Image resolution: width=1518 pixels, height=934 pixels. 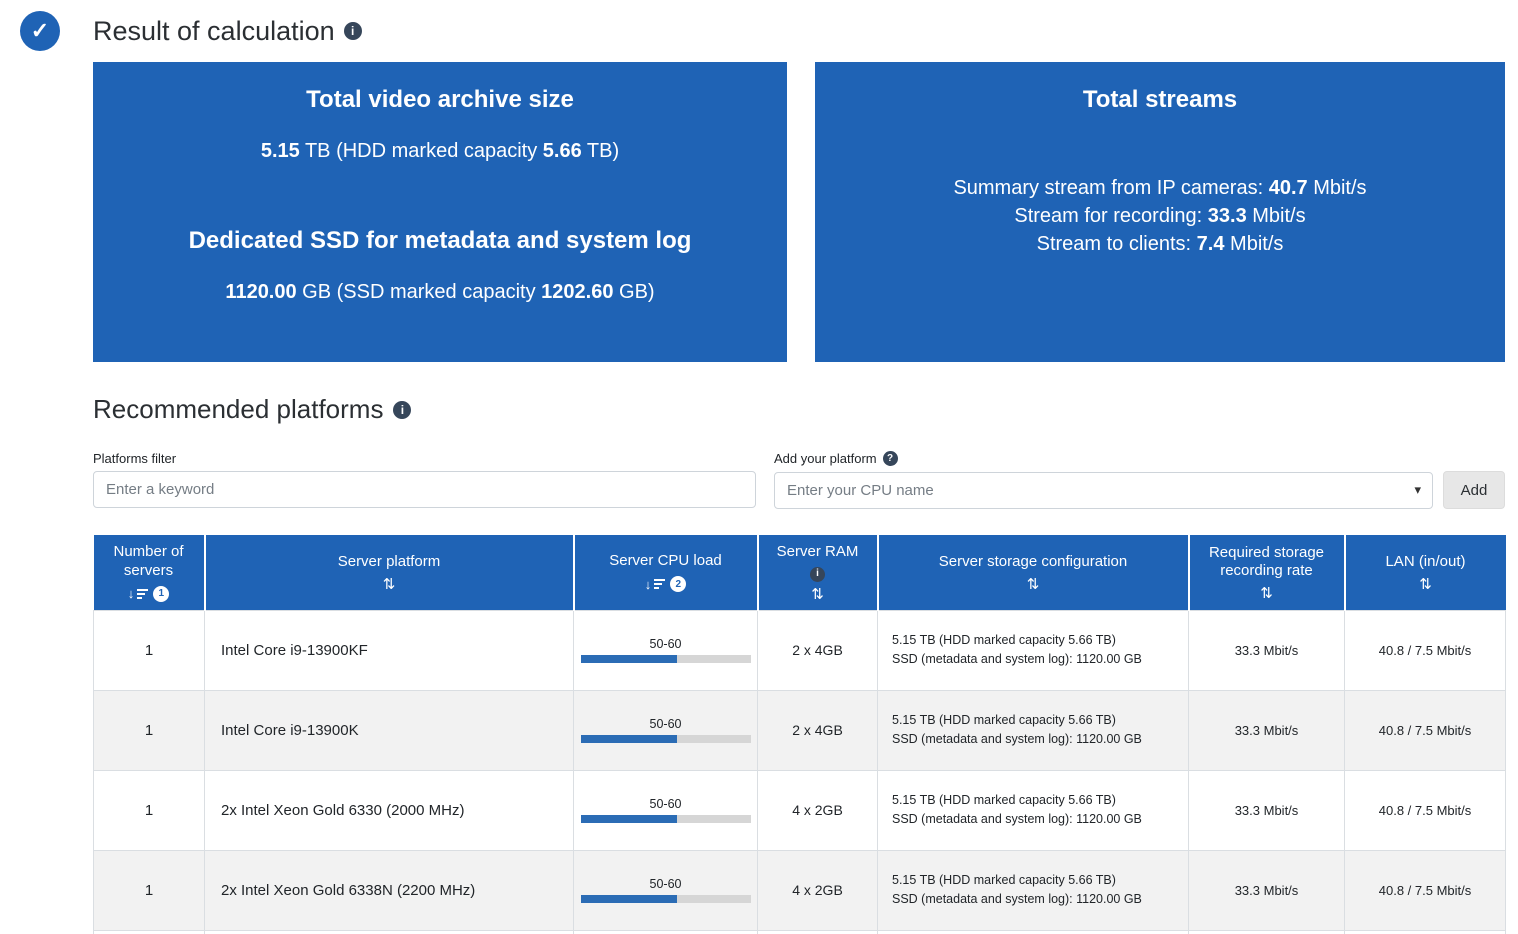 What do you see at coordinates (890, 458) in the screenshot?
I see `help-icon: ?` at bounding box center [890, 458].